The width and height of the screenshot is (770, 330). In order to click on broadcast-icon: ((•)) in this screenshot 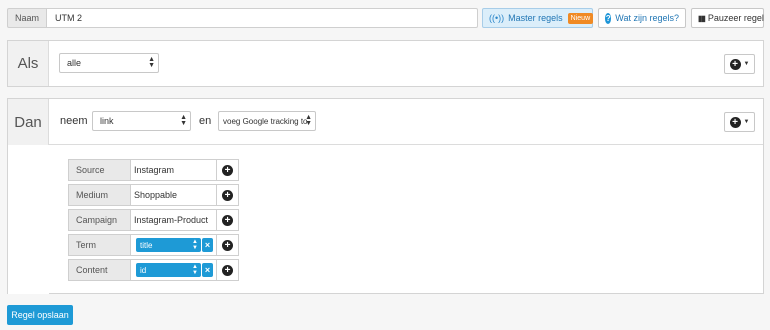, I will do `click(497, 18)`.